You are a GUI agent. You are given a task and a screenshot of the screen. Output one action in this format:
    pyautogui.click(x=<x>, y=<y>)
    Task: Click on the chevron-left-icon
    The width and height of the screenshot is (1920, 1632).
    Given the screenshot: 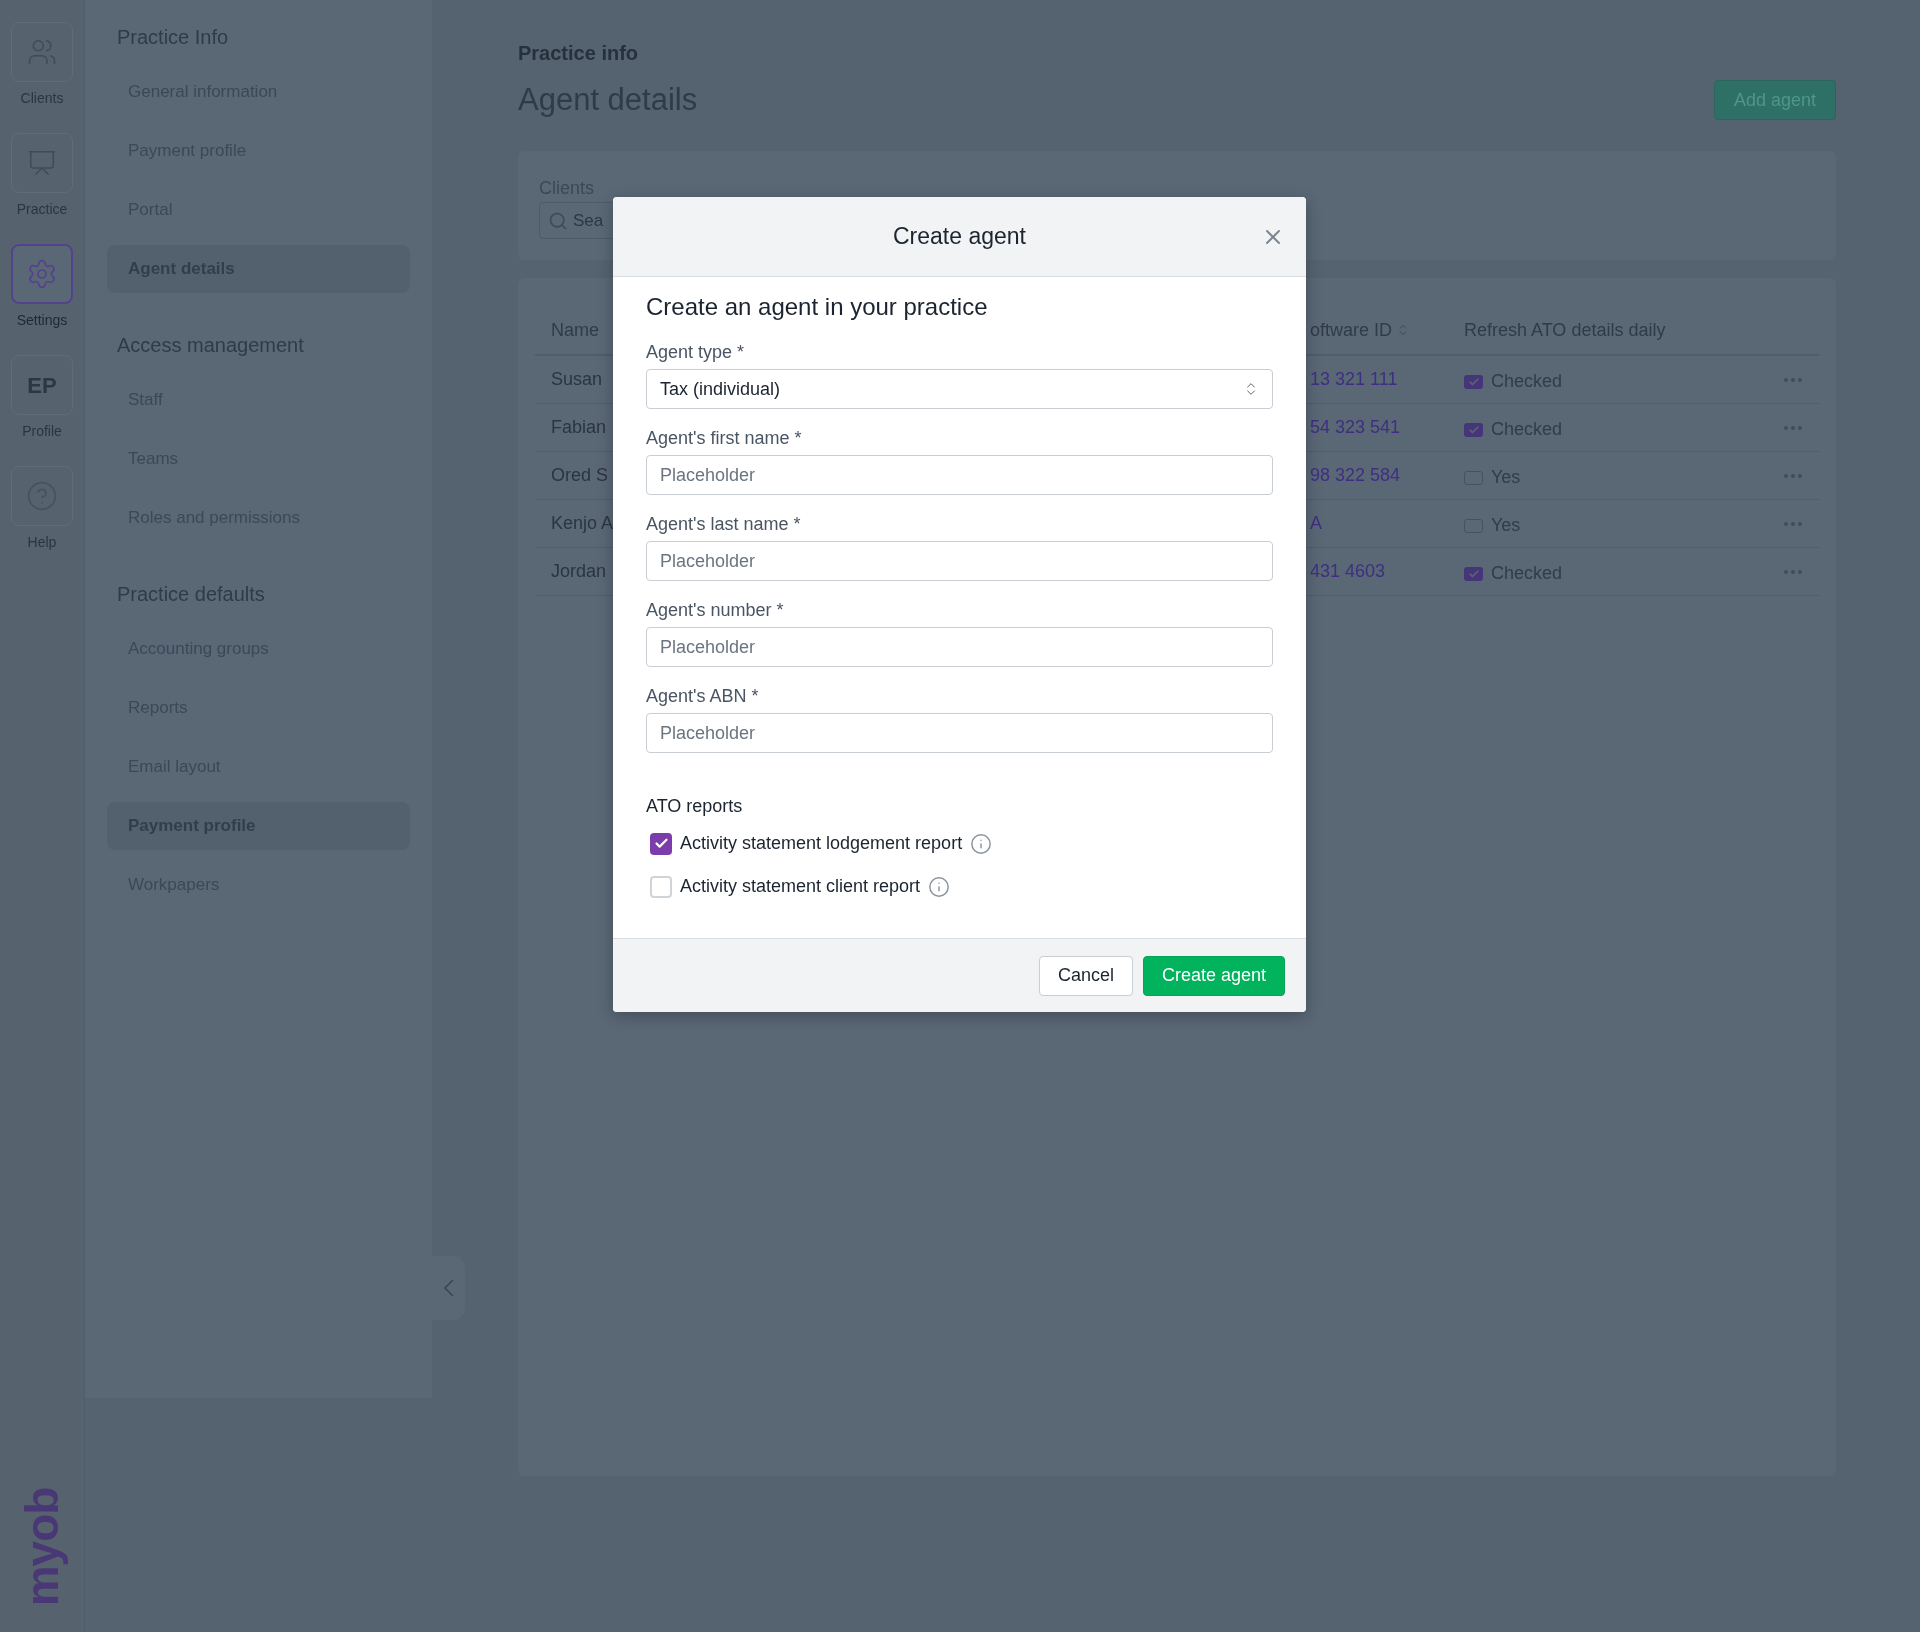 What is the action you would take?
    pyautogui.click(x=448, y=1288)
    